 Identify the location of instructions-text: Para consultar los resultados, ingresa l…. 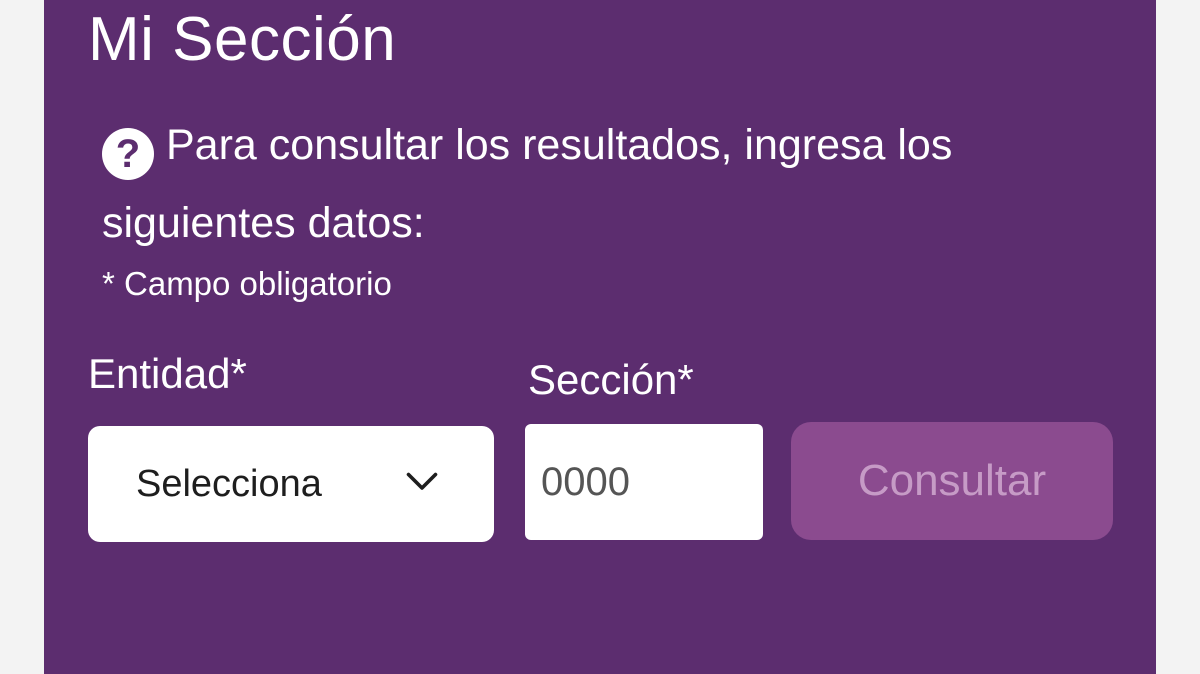
(527, 184).